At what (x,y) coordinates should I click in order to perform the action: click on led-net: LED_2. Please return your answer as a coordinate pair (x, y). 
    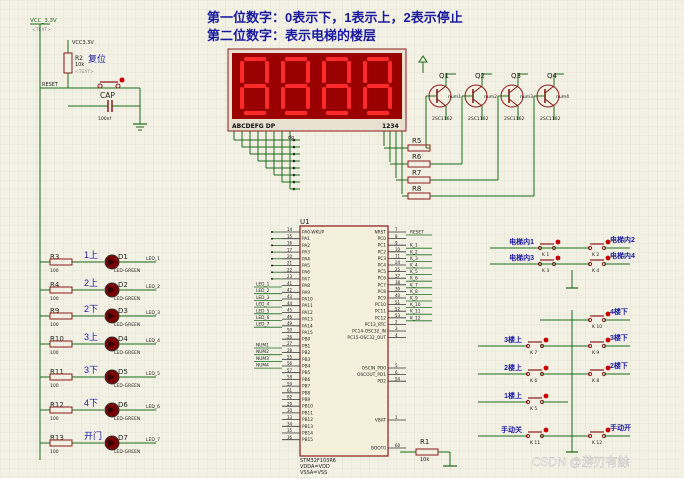
    Looking at the image, I should click on (153, 287).